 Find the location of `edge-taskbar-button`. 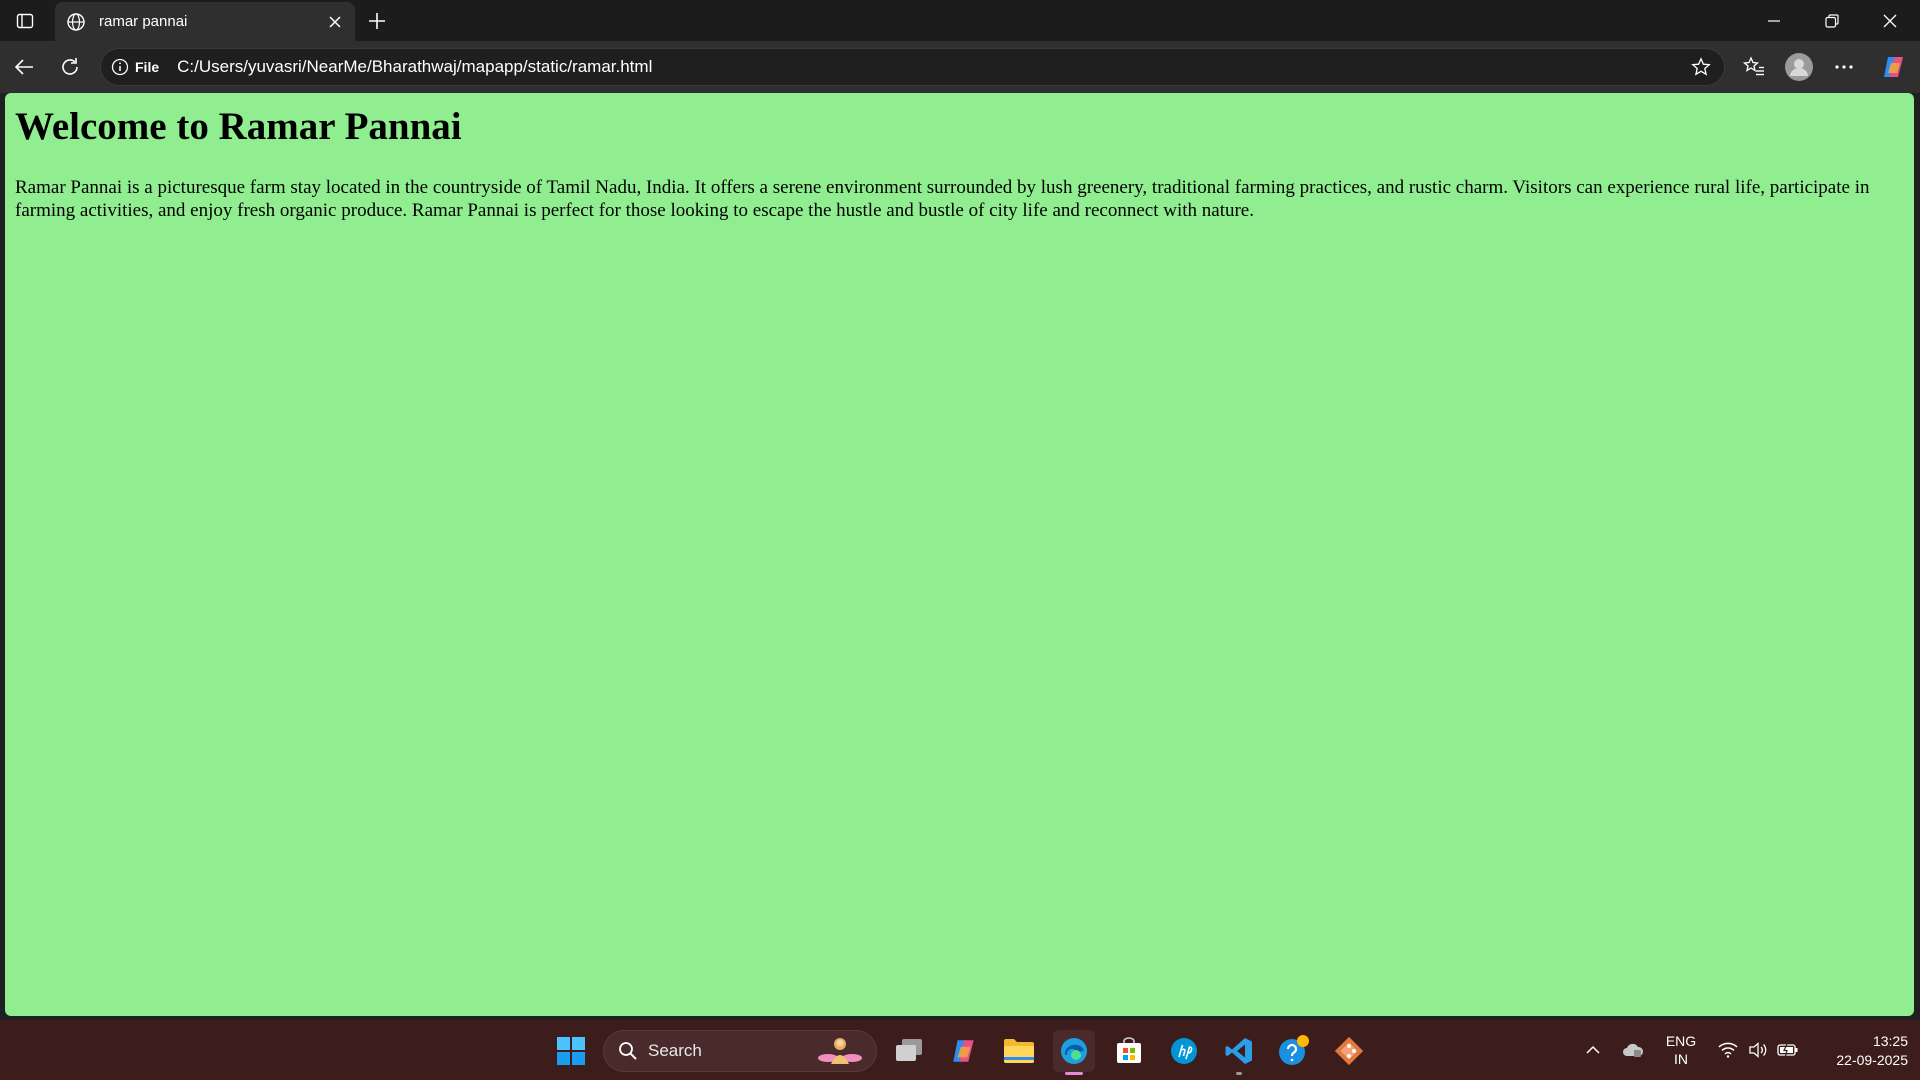

edge-taskbar-button is located at coordinates (1074, 1052).